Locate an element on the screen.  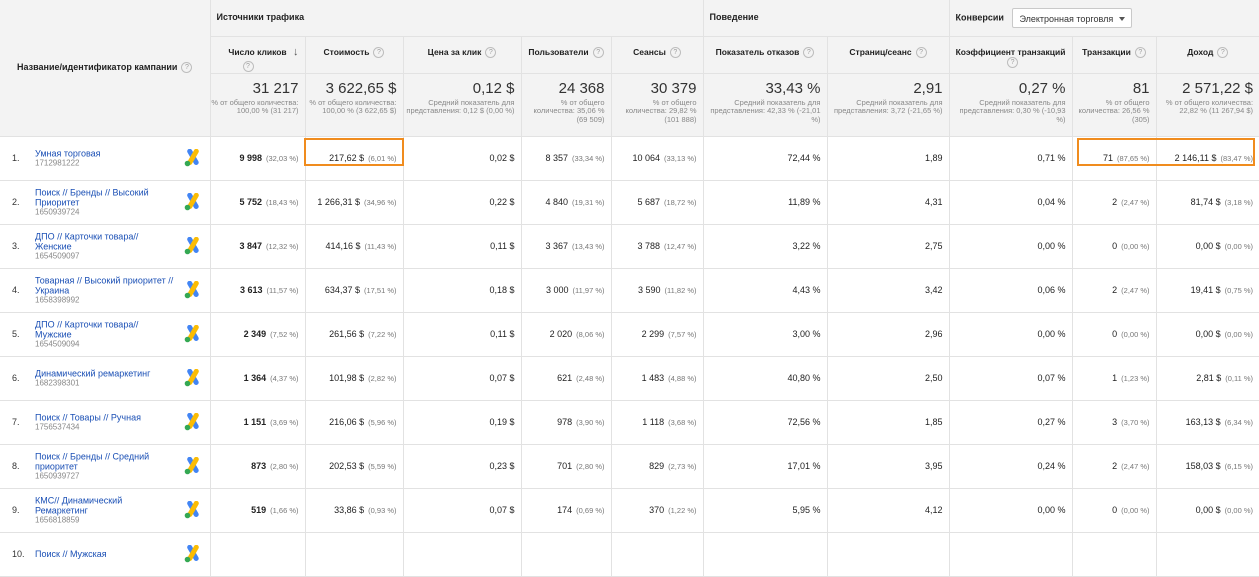
bounce-value: 40,80 % is located at coordinates (804, 378).